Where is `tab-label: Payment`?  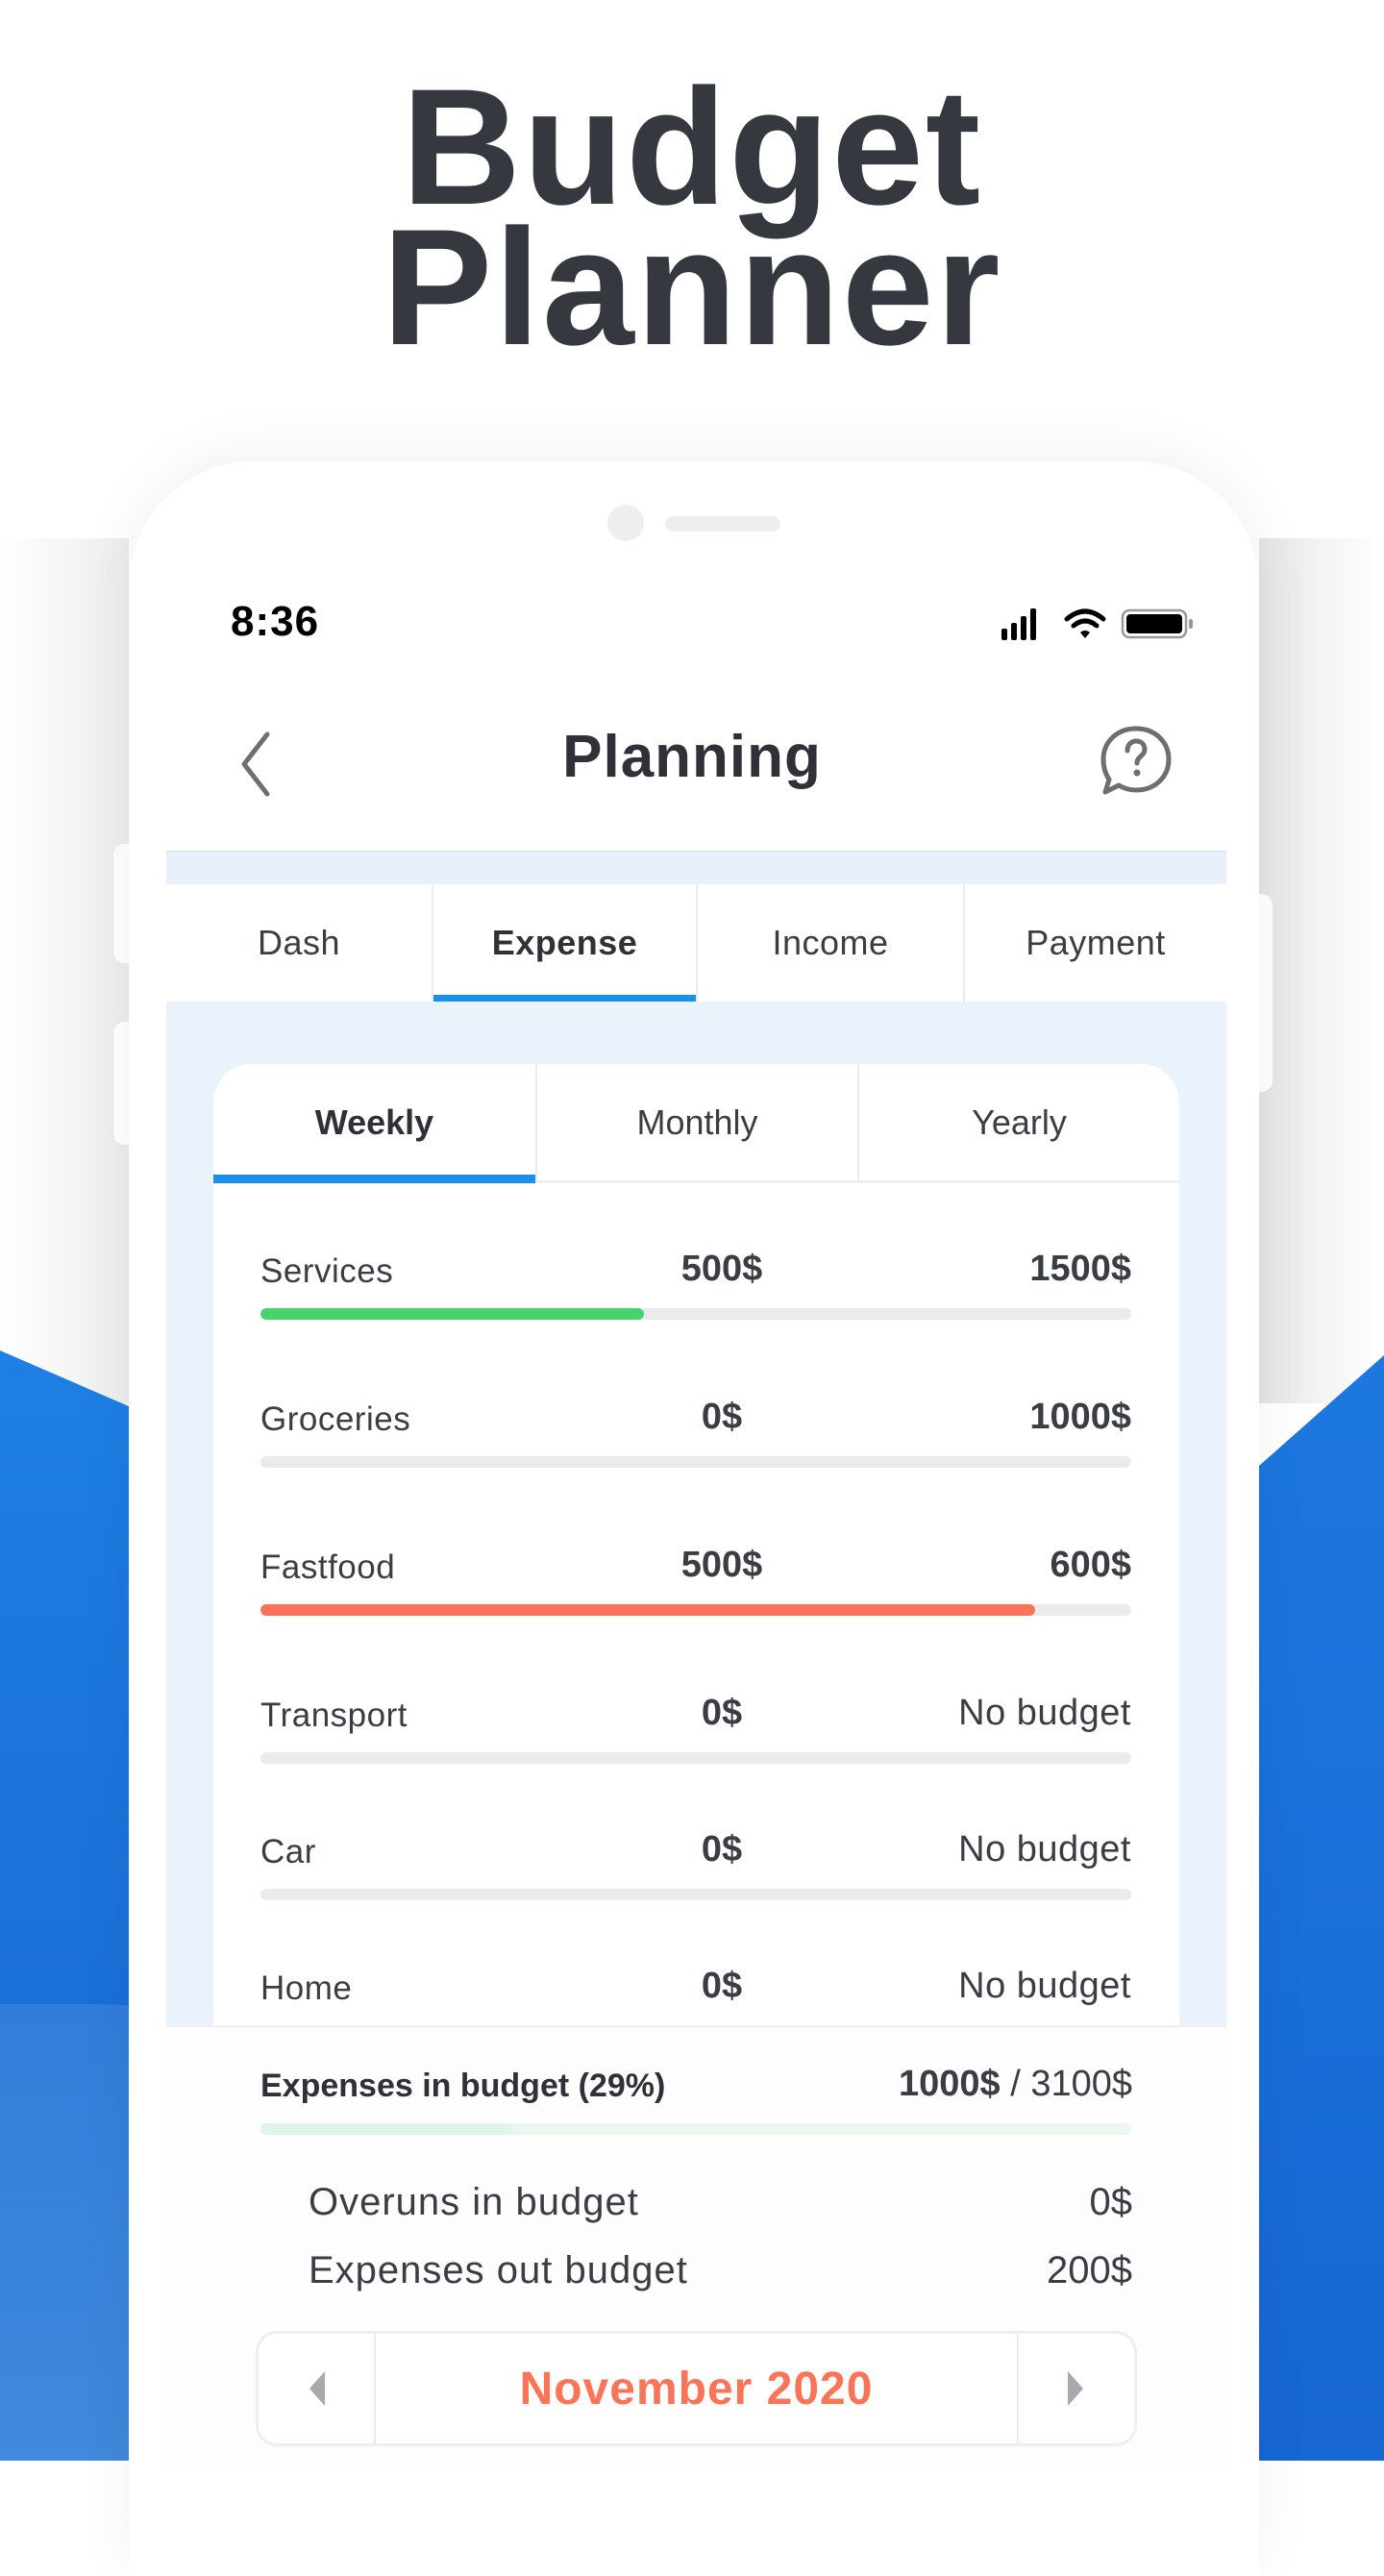 tab-label: Payment is located at coordinates (1096, 943).